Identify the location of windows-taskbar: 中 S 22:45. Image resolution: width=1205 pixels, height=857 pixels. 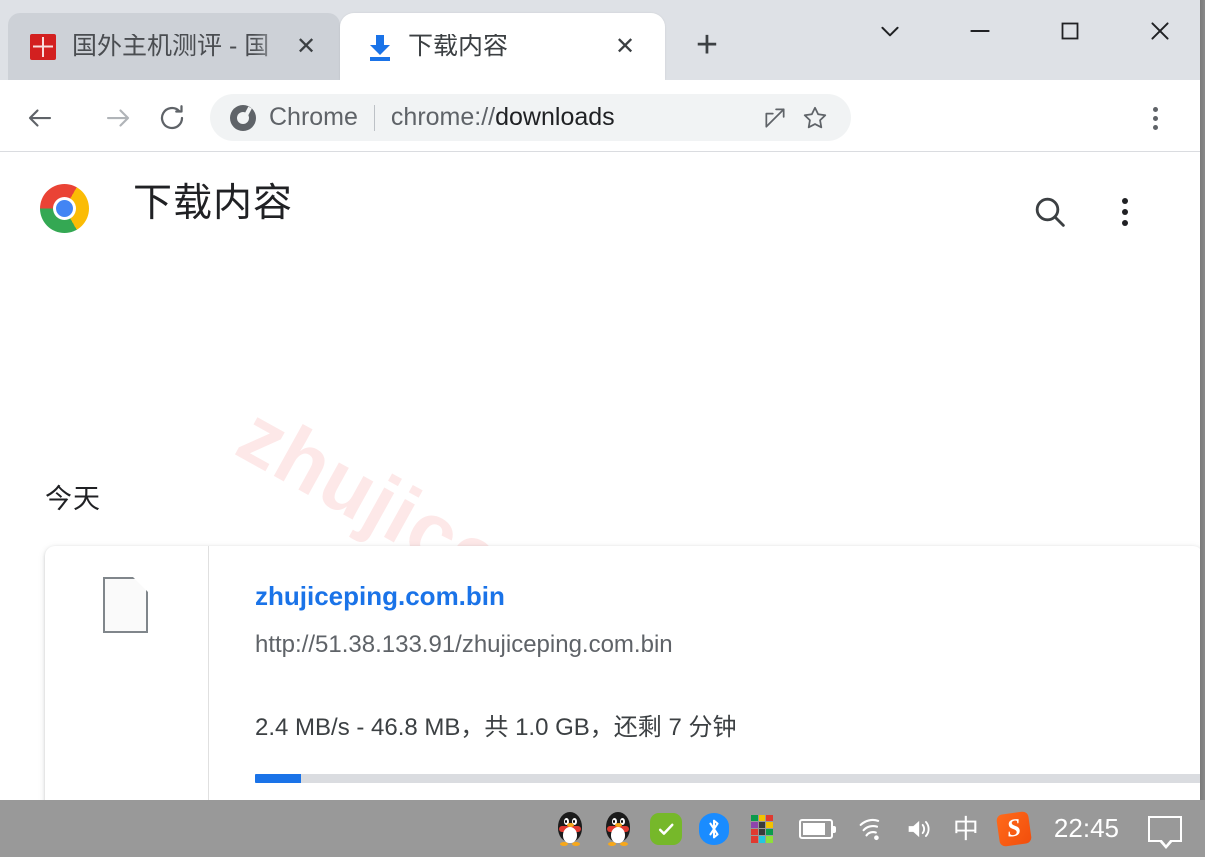
(602, 828).